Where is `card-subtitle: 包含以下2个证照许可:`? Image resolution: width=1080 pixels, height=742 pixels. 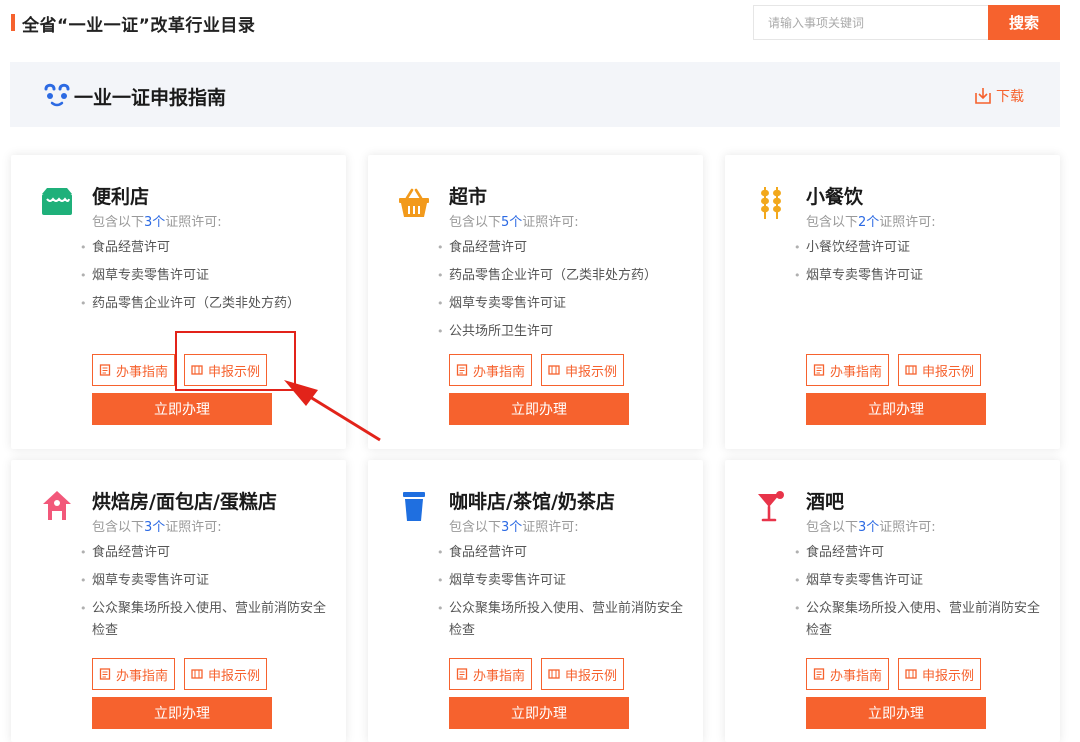 card-subtitle: 包含以下2个证照许可: is located at coordinates (871, 222).